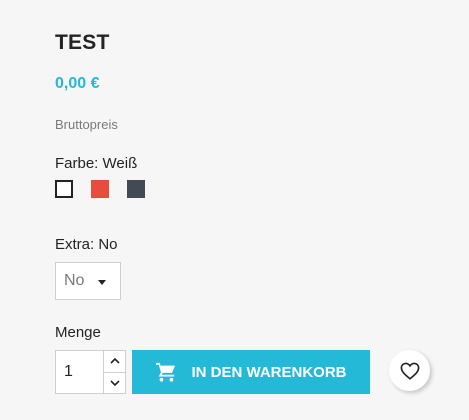  Describe the element at coordinates (77, 83) in the screenshot. I see `product-price: 0,00 €` at that location.